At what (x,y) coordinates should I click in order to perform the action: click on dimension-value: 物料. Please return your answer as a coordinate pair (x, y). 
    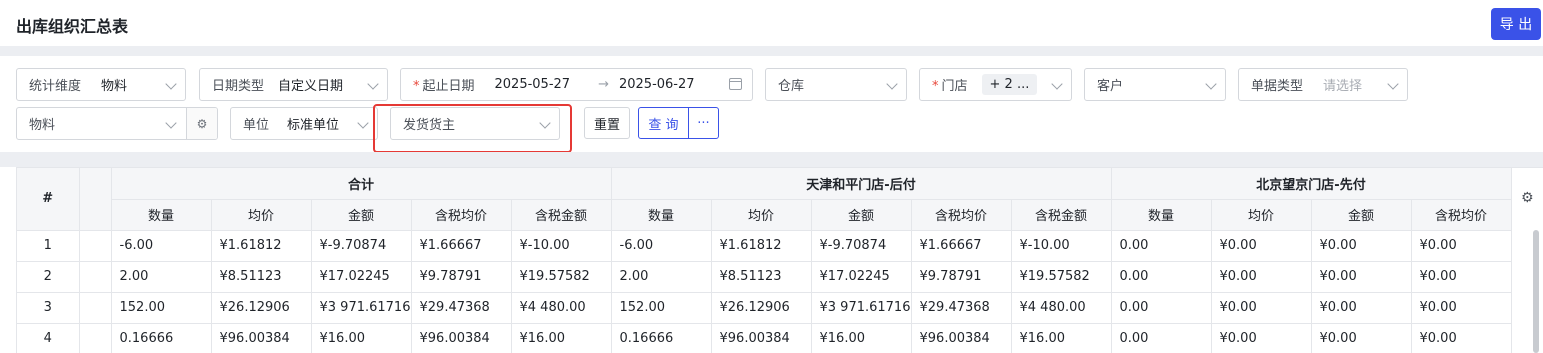
    Looking at the image, I should click on (114, 86).